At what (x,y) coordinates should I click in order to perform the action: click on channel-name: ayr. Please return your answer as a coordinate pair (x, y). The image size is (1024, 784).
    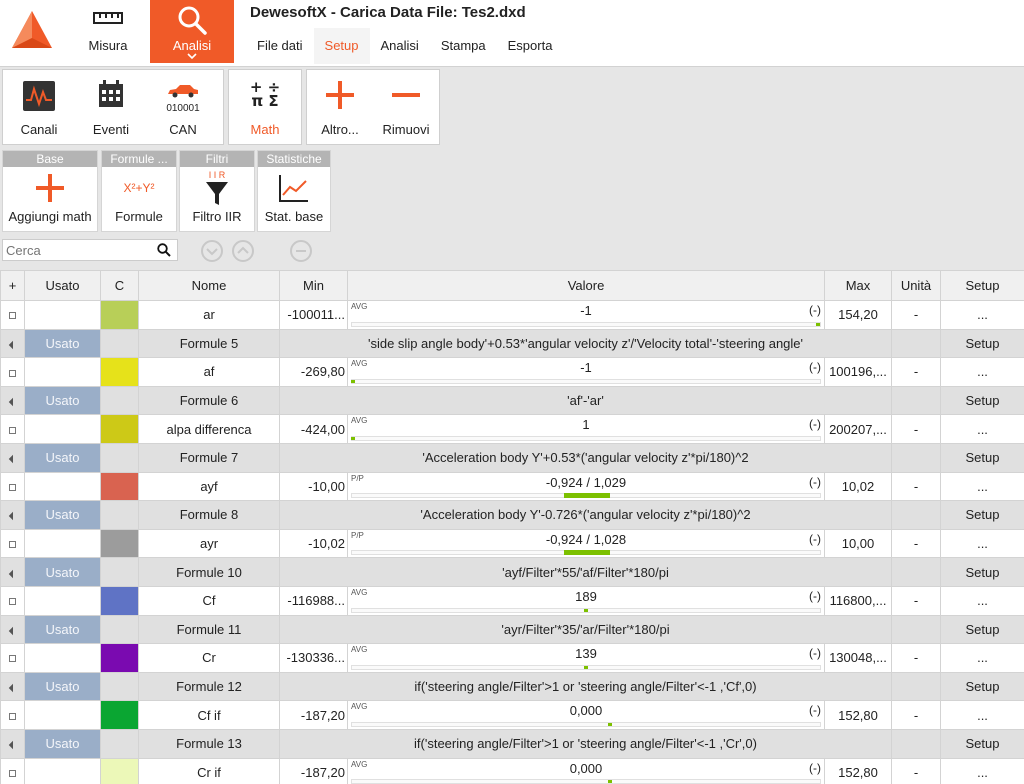
    Looking at the image, I should click on (209, 543).